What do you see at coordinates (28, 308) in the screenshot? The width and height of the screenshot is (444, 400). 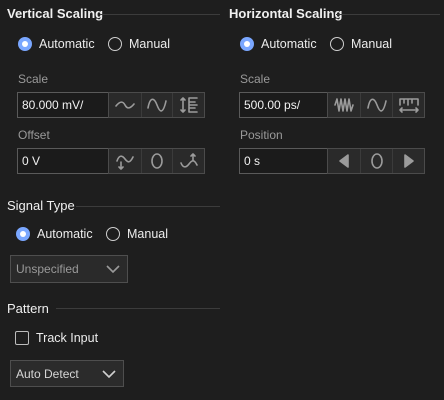 I see `pattern-title: Pattern` at bounding box center [28, 308].